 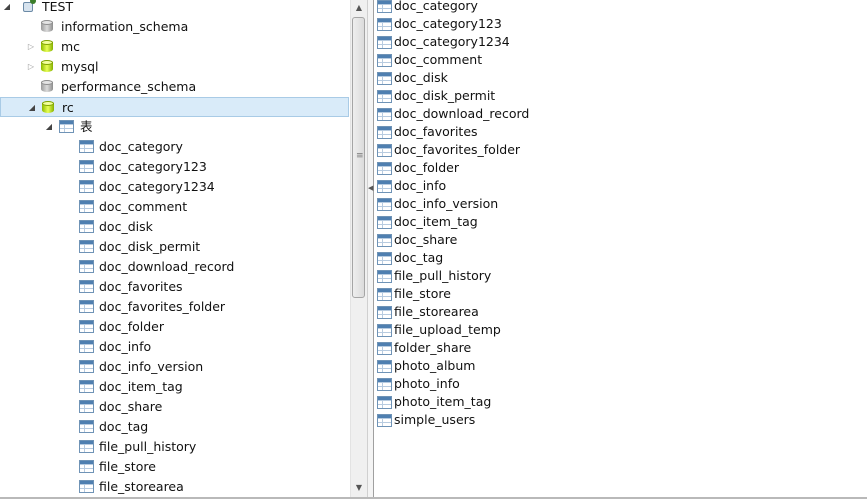 I want to click on tree-table-item: doc_category, so click(x=175, y=147).